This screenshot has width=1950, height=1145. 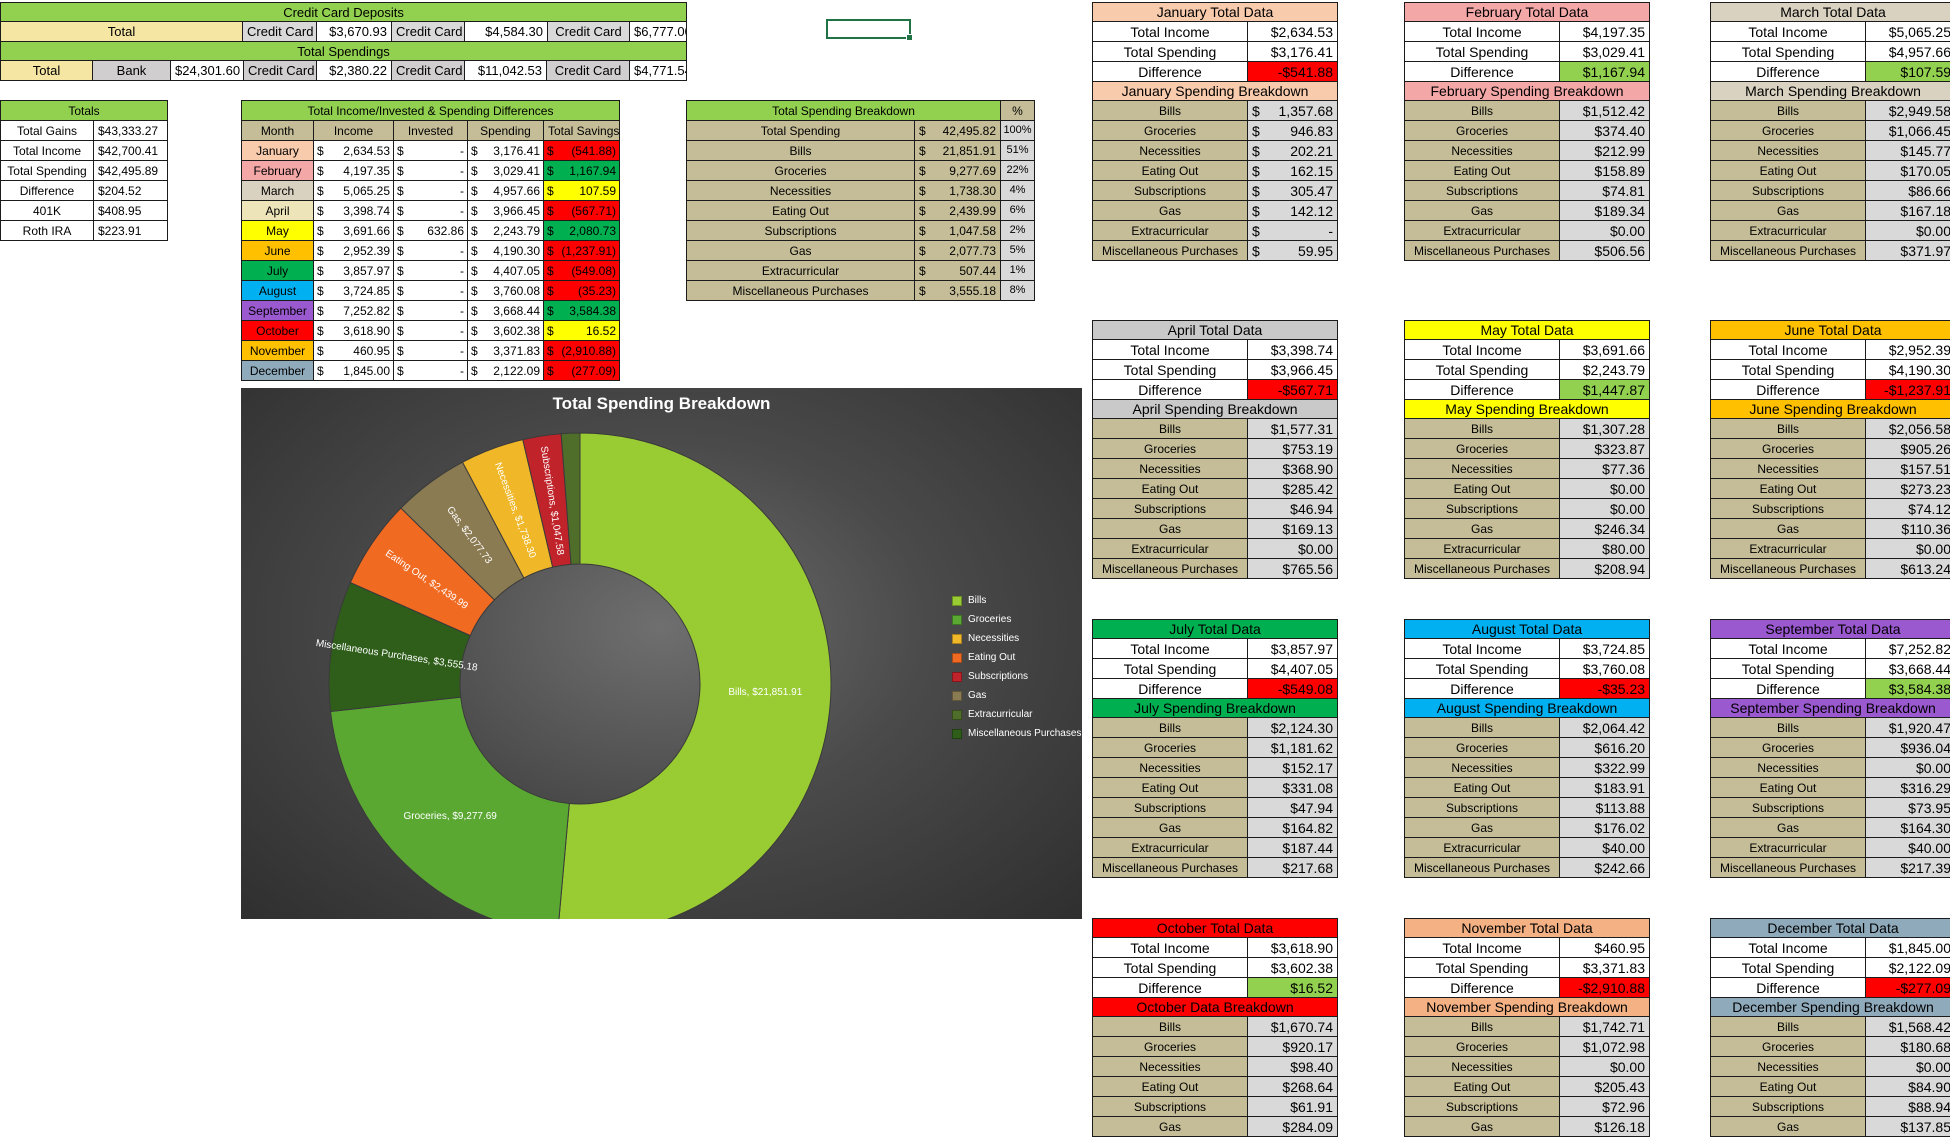 I want to click on breakdown-pct: 5%, so click(x=1018, y=250).